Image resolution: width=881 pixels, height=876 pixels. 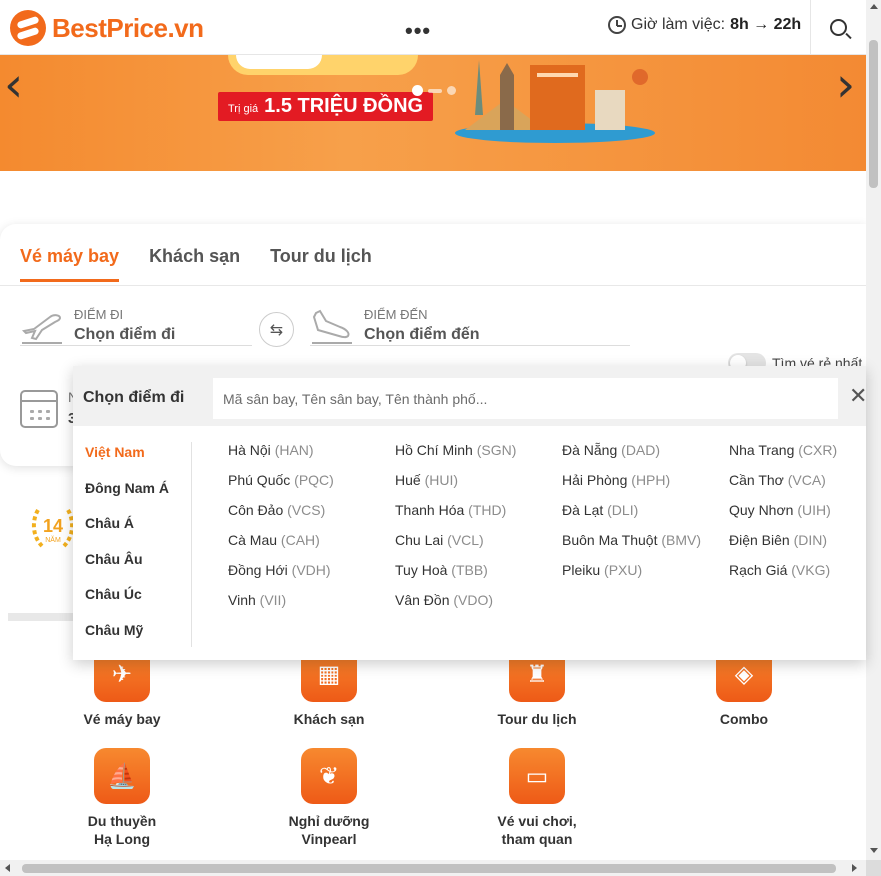 I want to click on region-item: Châu Âu, so click(x=138, y=567).